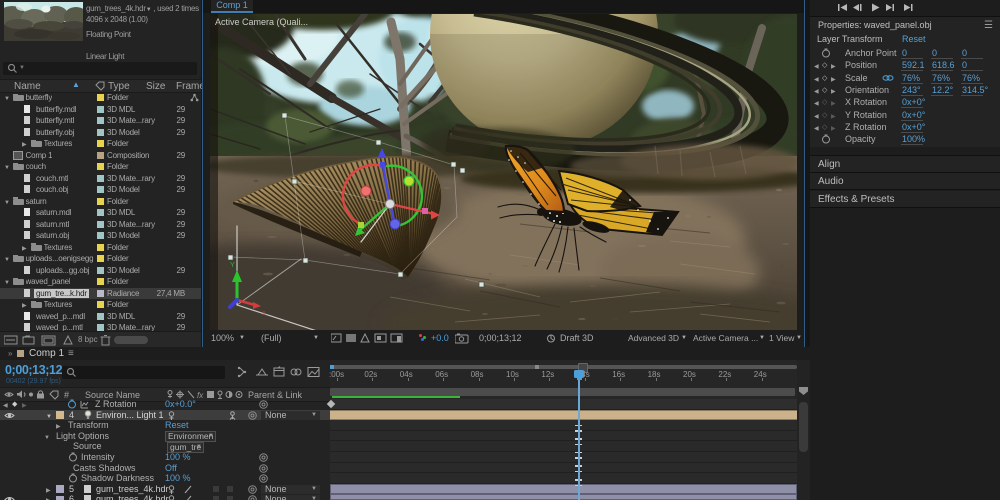 The width and height of the screenshot is (1000, 500). I want to click on svg-text: X, so click(264, 314).